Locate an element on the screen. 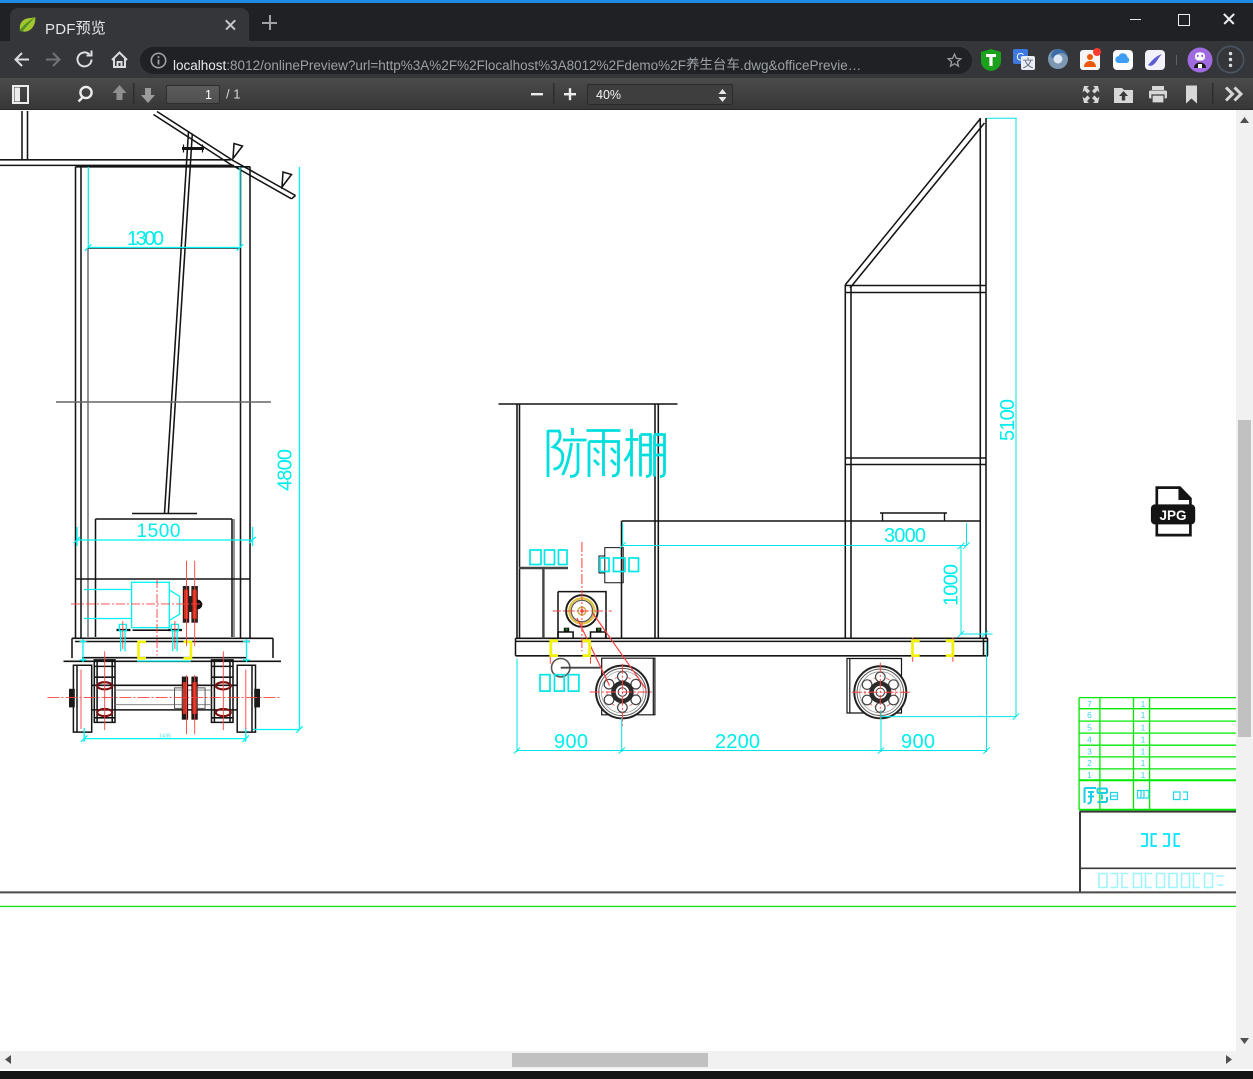 The height and width of the screenshot is (1079, 1253). svg-text: 1500 is located at coordinates (159, 531).